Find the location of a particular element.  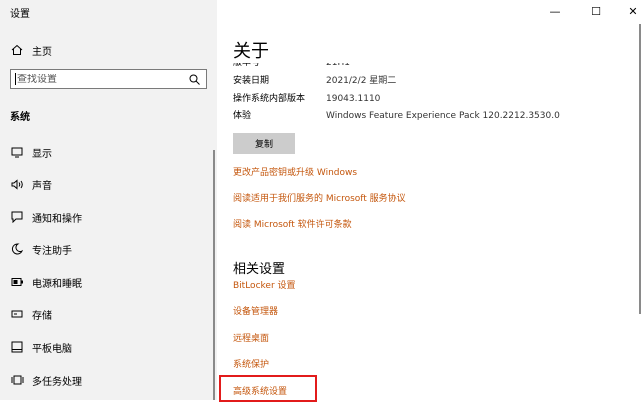

service-agreement-link: 阅读适用于我们服务的 Microsoft 服务协议 is located at coordinates (319, 199).